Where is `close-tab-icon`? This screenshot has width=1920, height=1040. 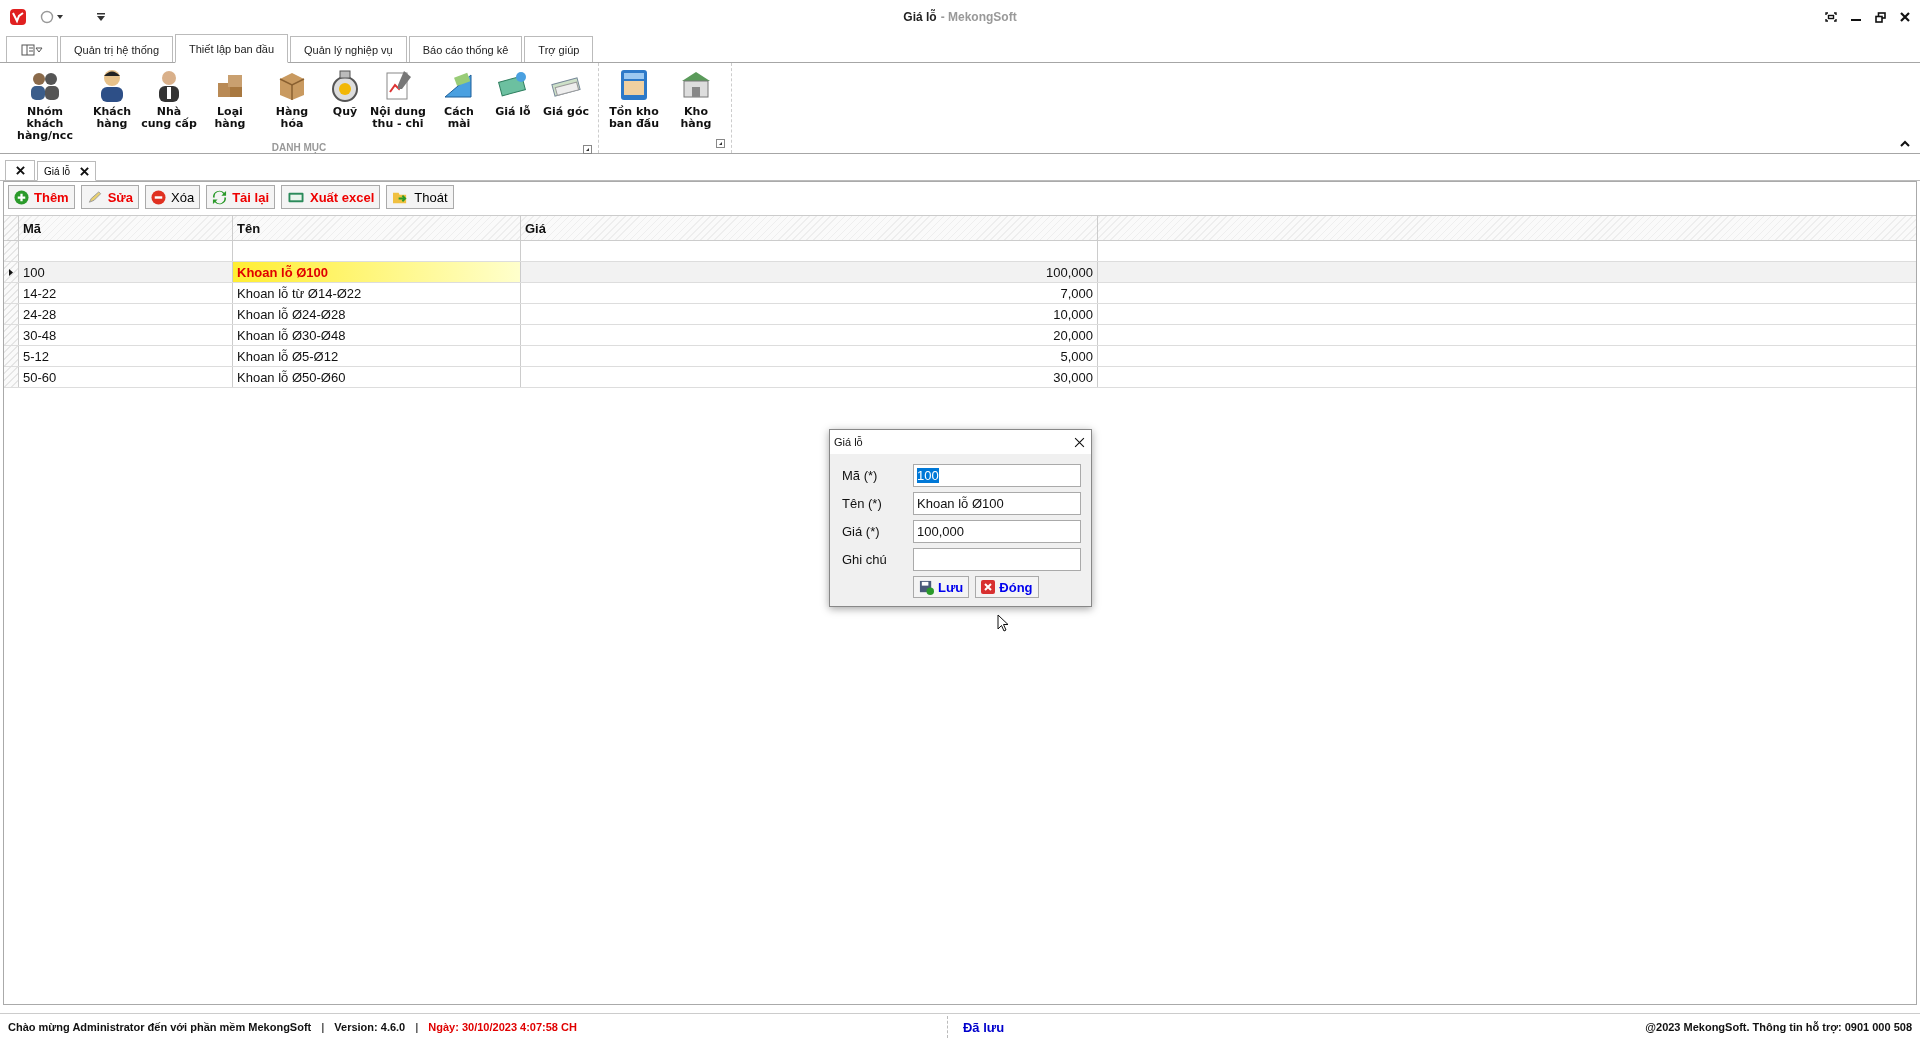 close-tab-icon is located at coordinates (85, 171).